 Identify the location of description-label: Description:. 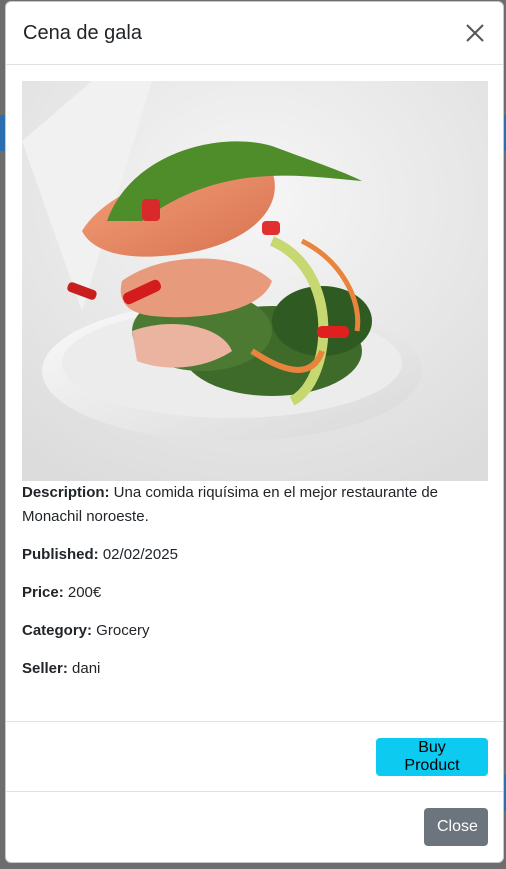
(66, 492).